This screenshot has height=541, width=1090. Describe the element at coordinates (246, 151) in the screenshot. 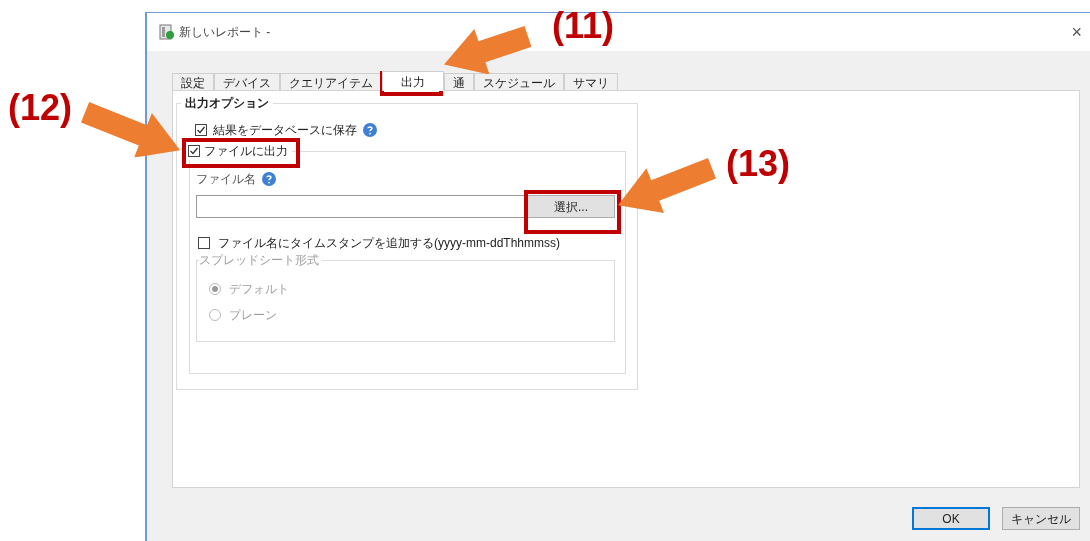

I see `checkbox-label: ファイルに出力` at that location.